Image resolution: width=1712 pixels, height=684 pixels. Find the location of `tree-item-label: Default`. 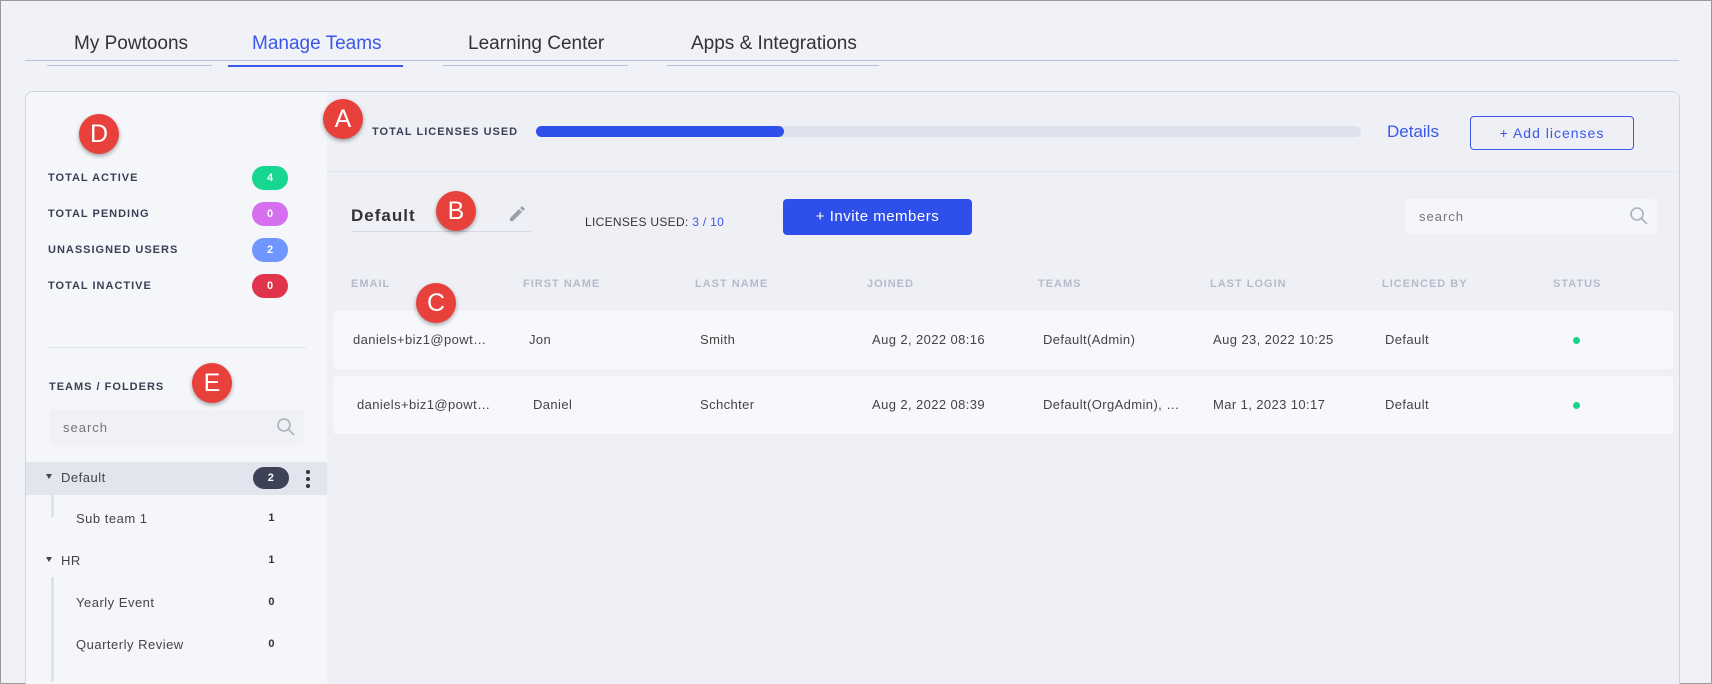

tree-item-label: Default is located at coordinates (83, 477).